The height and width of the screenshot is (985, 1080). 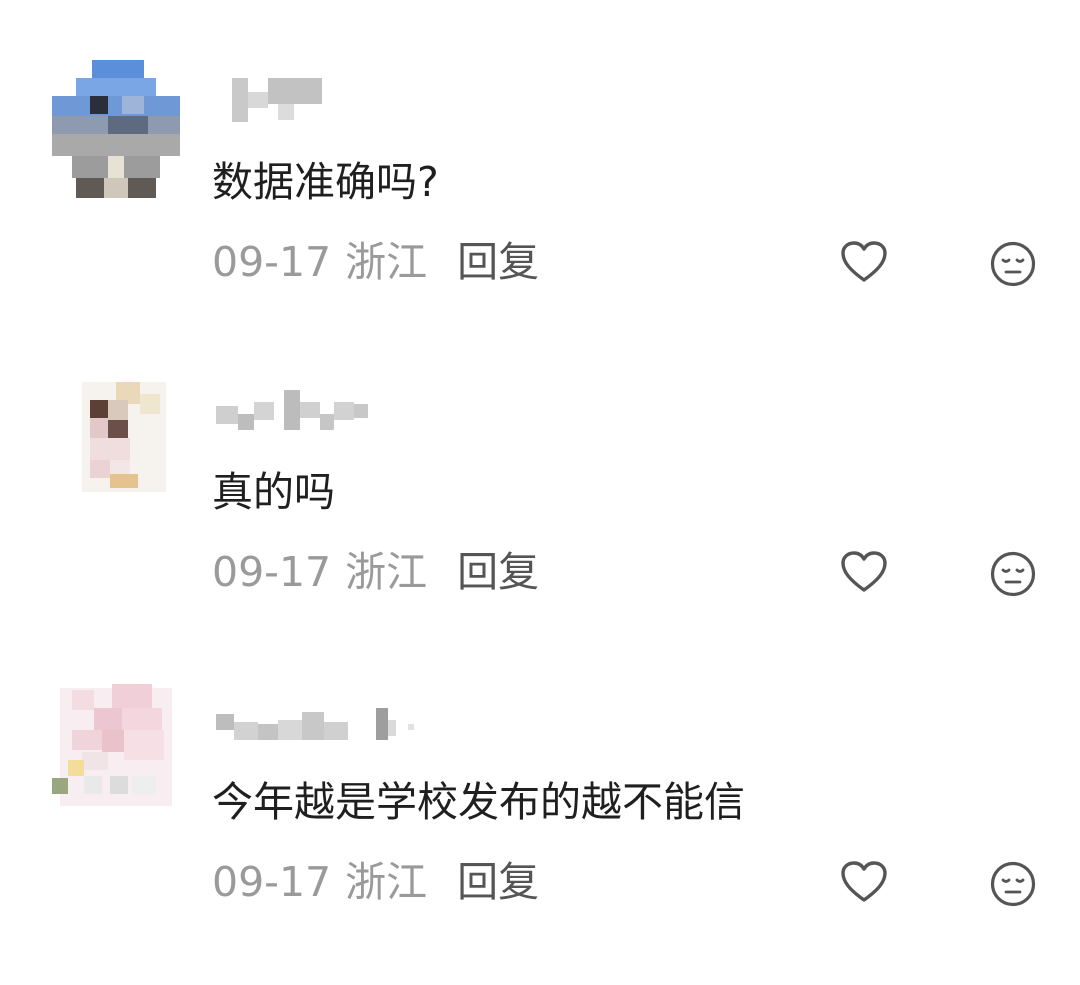 What do you see at coordinates (478, 802) in the screenshot?
I see `comment-text: 今年越是学校发布的越不能信` at bounding box center [478, 802].